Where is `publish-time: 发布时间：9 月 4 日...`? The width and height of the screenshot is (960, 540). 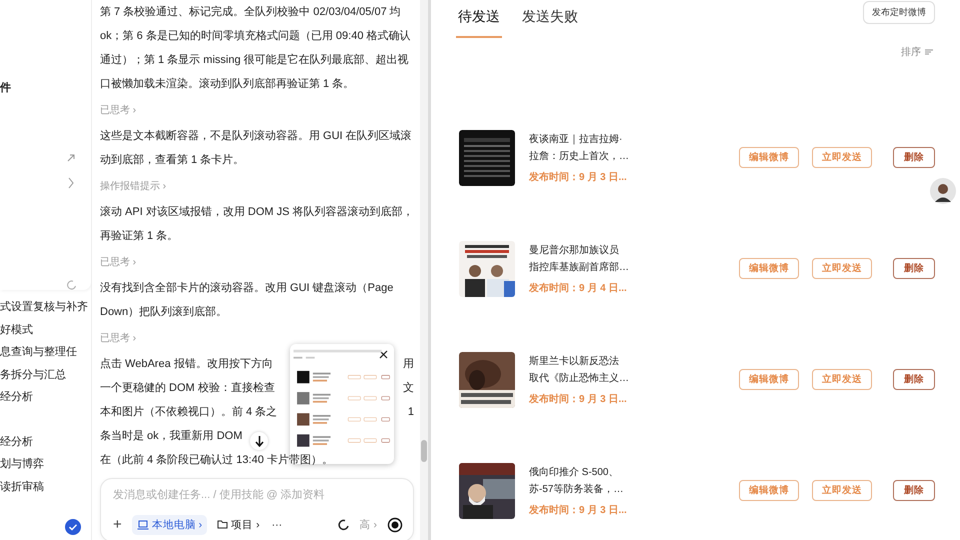 publish-time: 发布时间：9 月 4 日... is located at coordinates (578, 288).